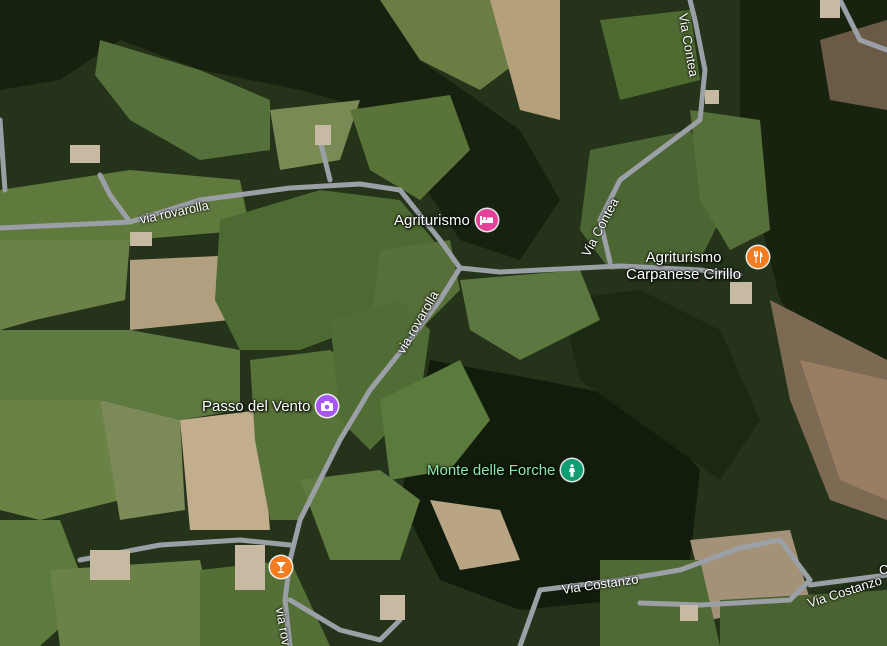 The image size is (887, 646). I want to click on restaurant-icon, so click(758, 257).